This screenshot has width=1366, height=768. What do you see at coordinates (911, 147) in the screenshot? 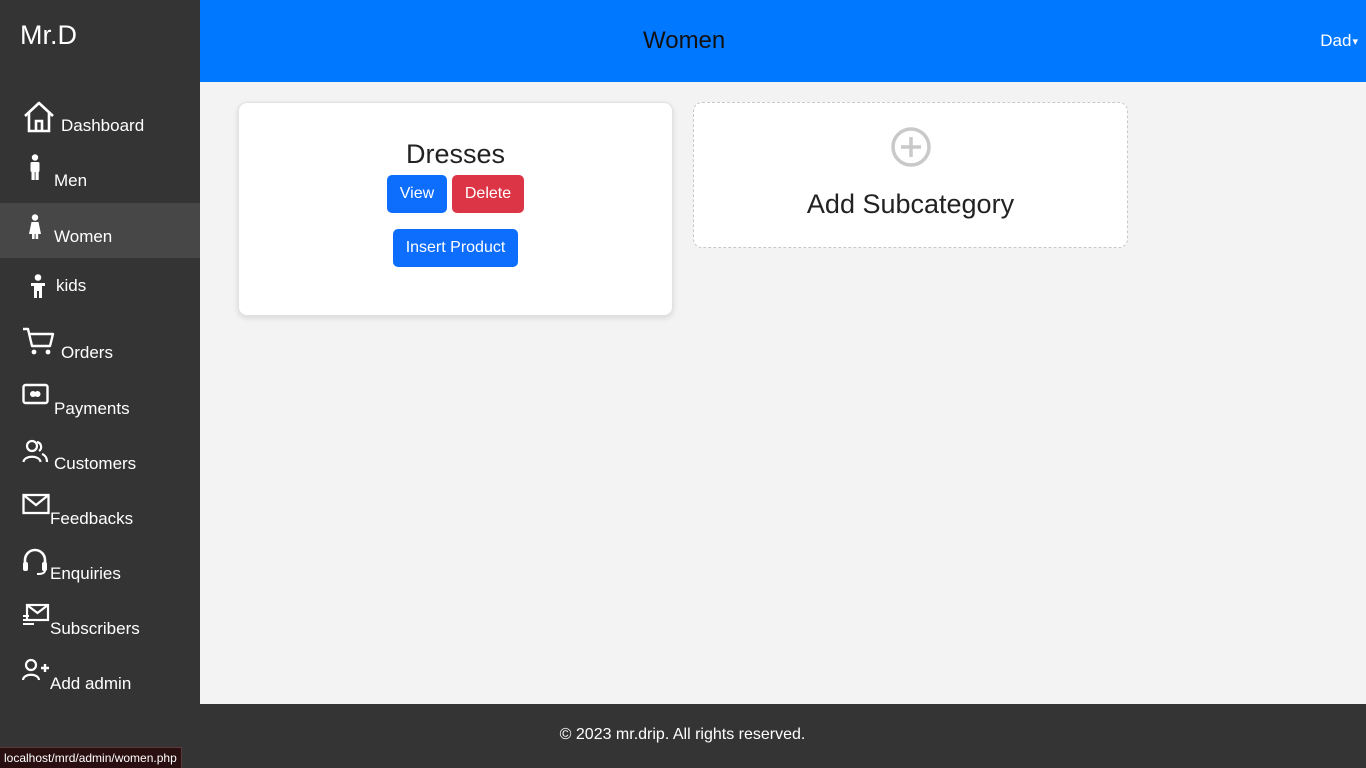
I see `plus-circle-icon` at bounding box center [911, 147].